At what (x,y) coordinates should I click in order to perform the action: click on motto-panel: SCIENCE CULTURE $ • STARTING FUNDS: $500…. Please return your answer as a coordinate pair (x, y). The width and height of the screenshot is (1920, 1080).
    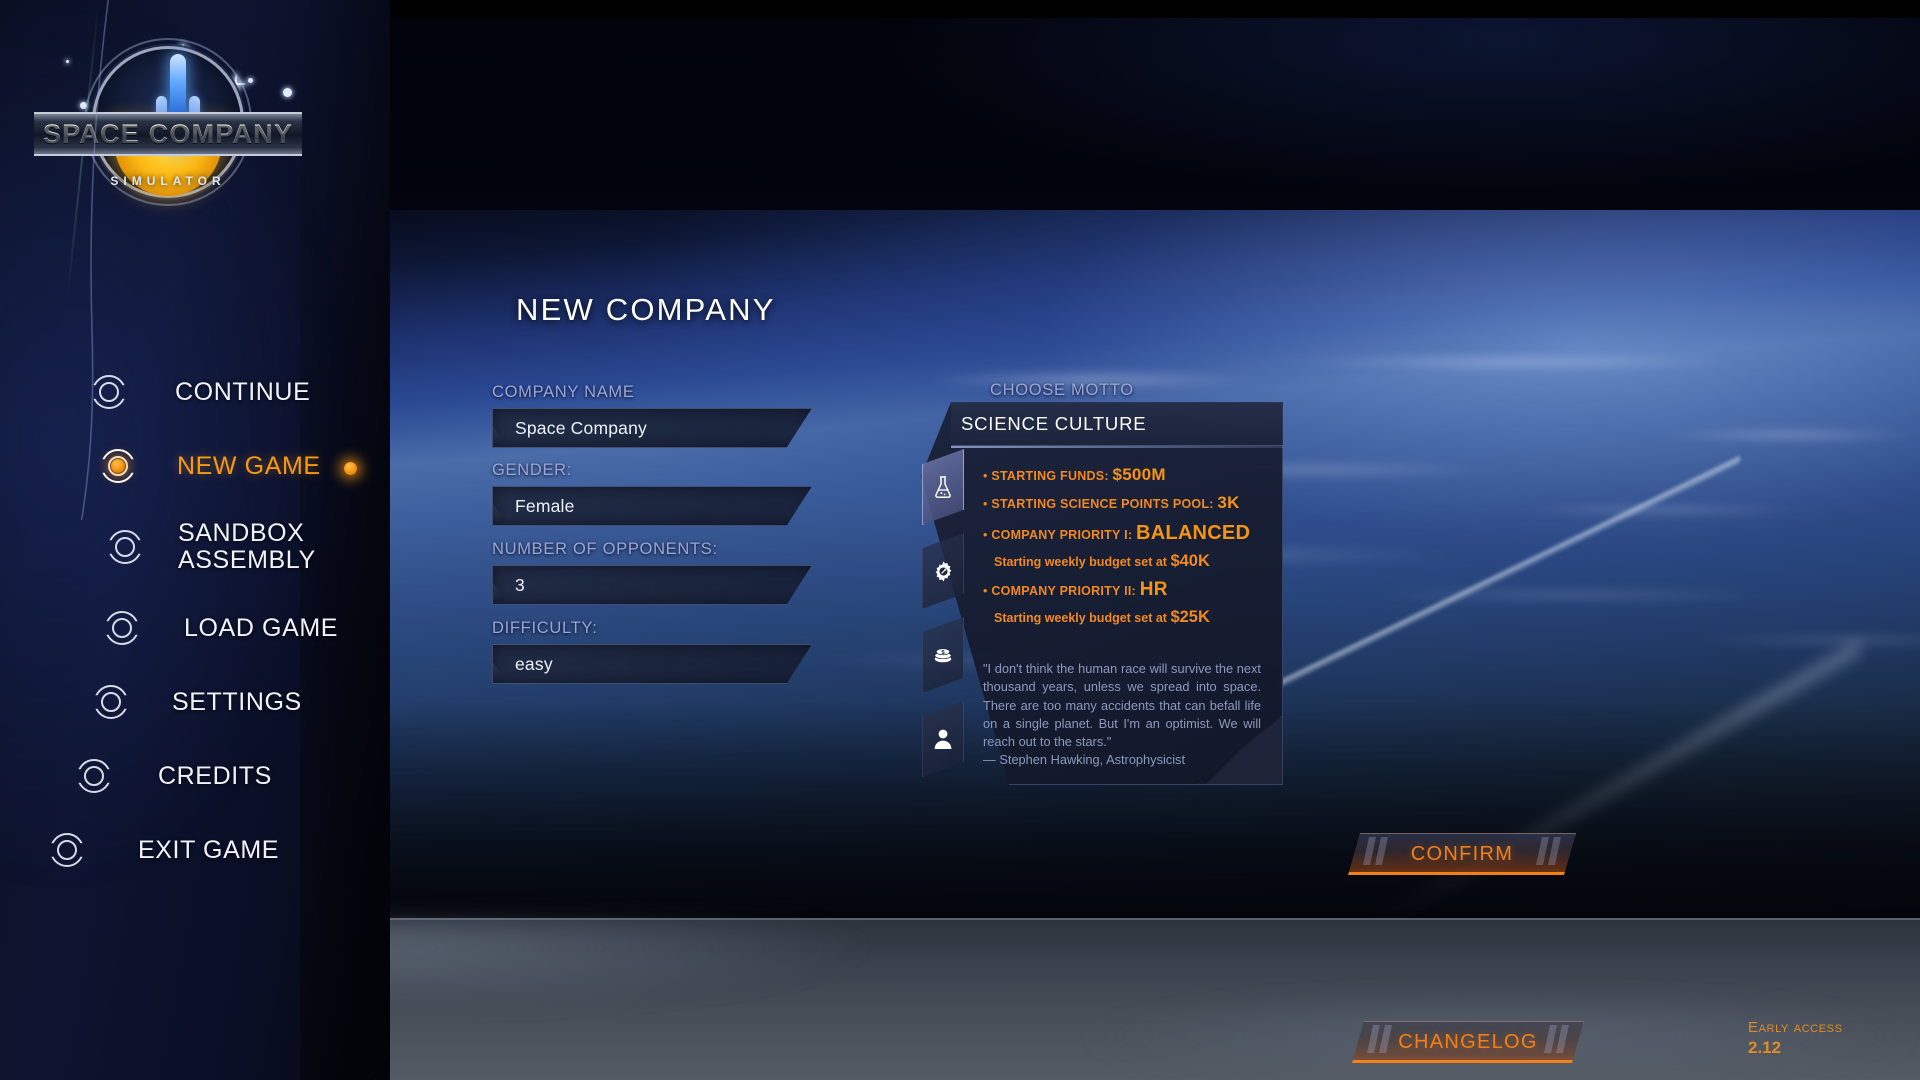
    Looking at the image, I should click on (1102, 593).